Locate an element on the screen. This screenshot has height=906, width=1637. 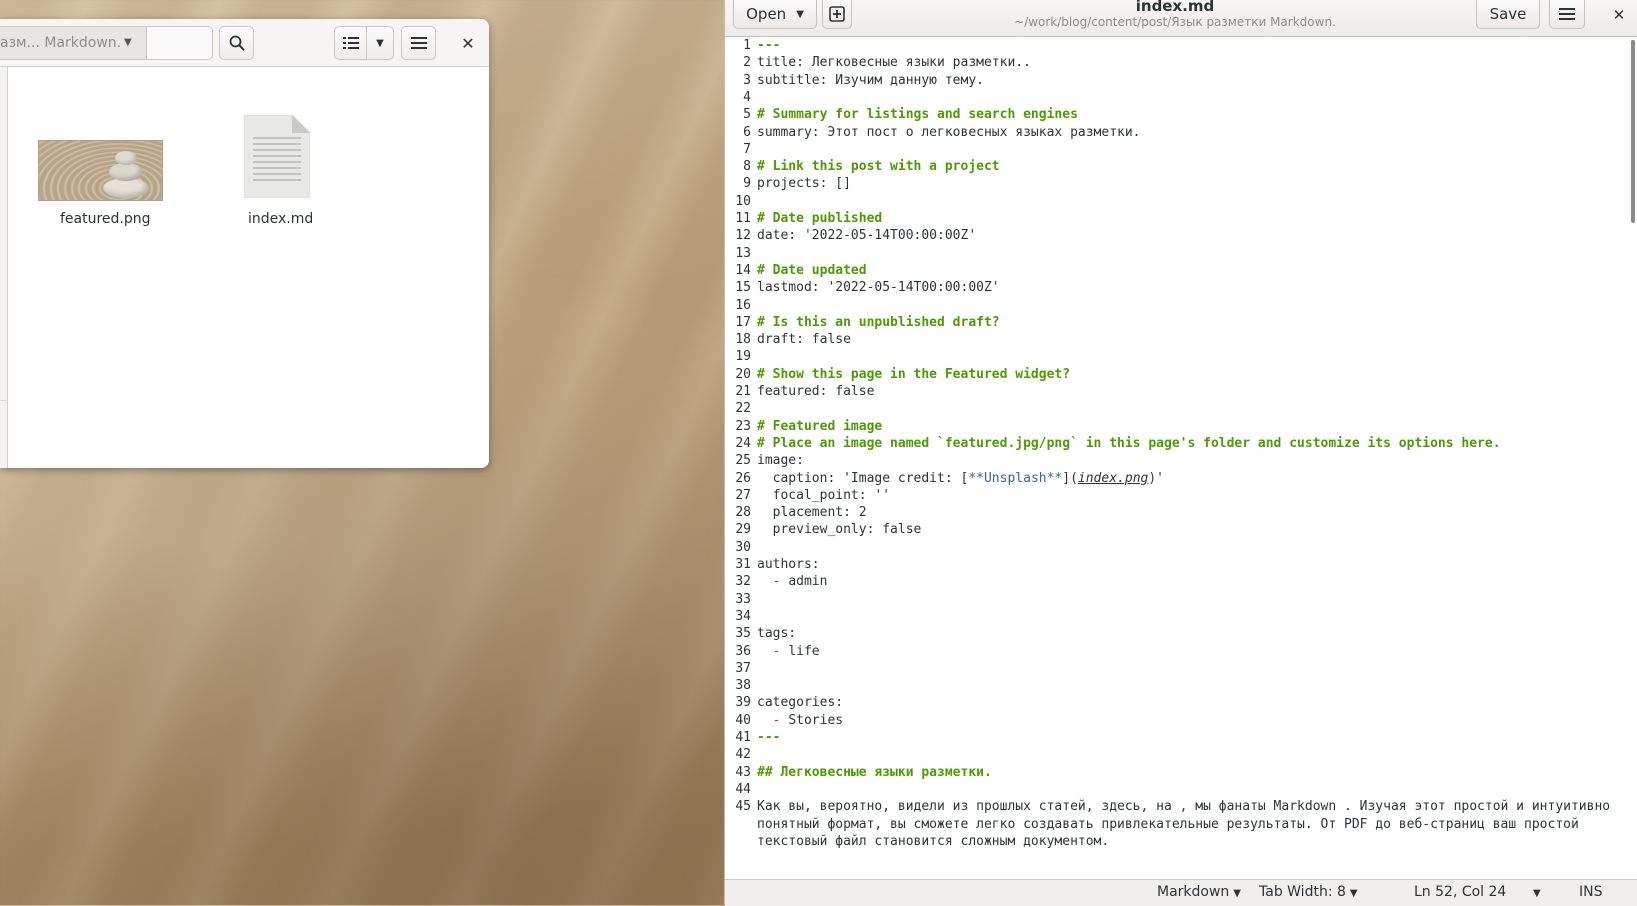
file-manager-headerbar: азм... Markdown. ▼ ▼ ✕ is located at coordinates (244, 43).